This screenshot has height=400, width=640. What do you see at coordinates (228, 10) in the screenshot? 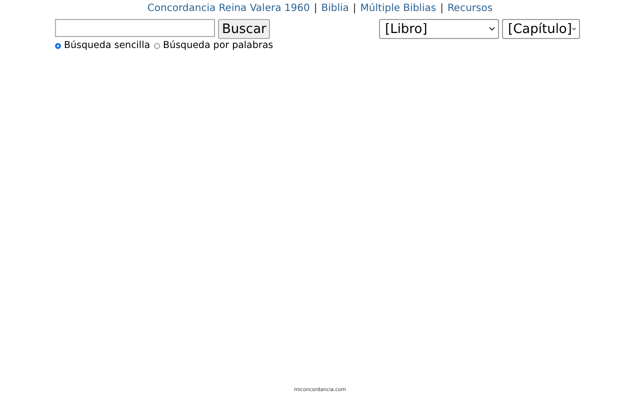
I see `nav-link: Concordancia Reina Valera 1960` at bounding box center [228, 10].